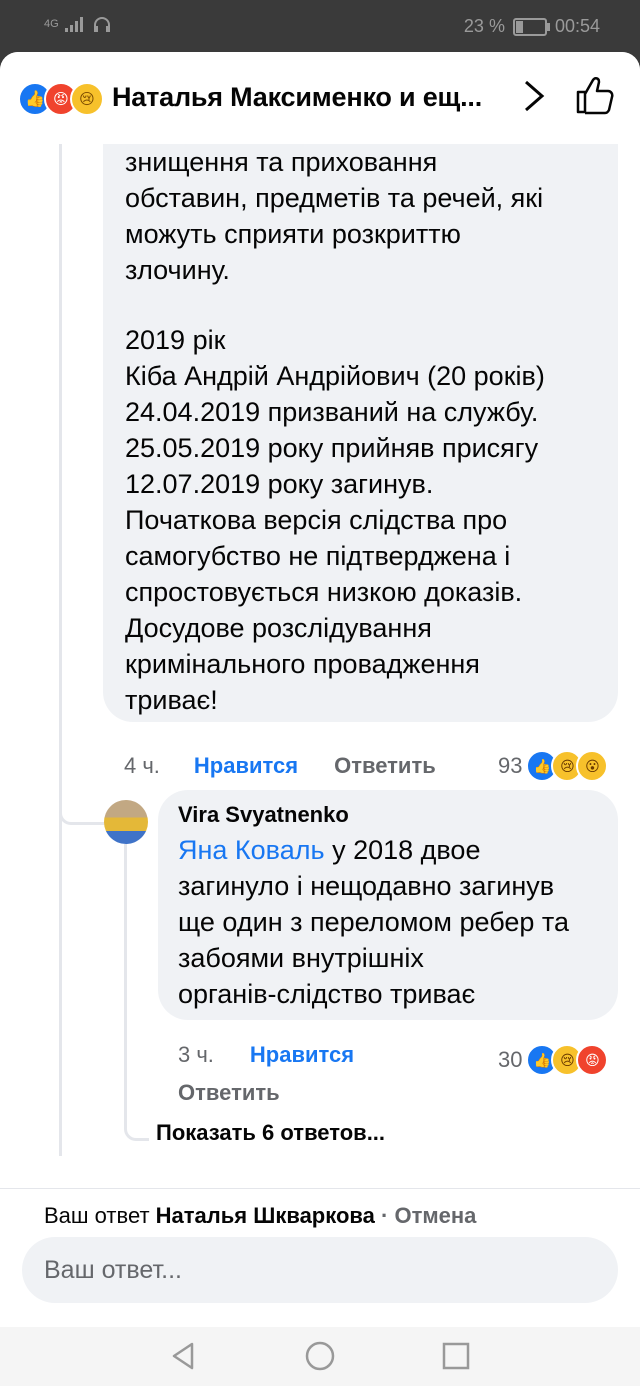  Describe the element at coordinates (402, 850) in the screenshot. I see `reply-line-rest: у 2018 двое` at that location.